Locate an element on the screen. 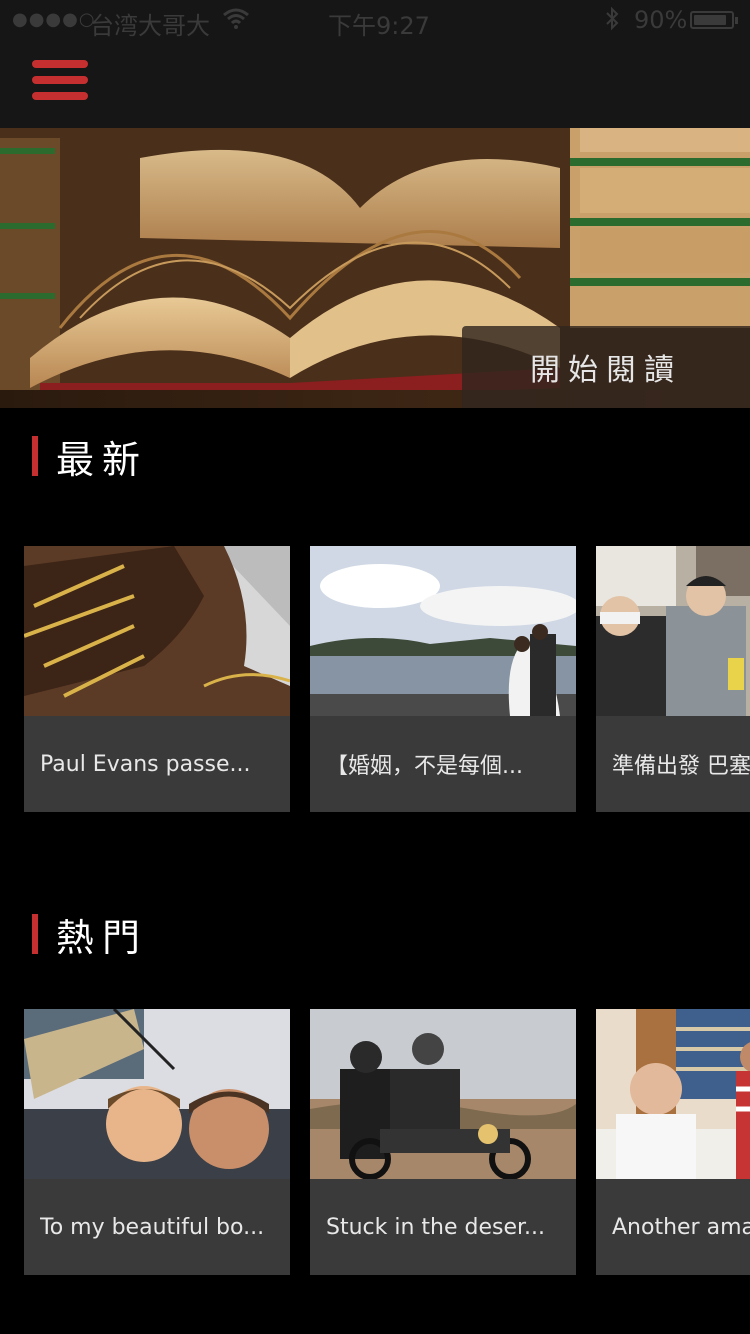 This screenshot has height=1334, width=750. two-men-sitting-photo is located at coordinates (673, 631).